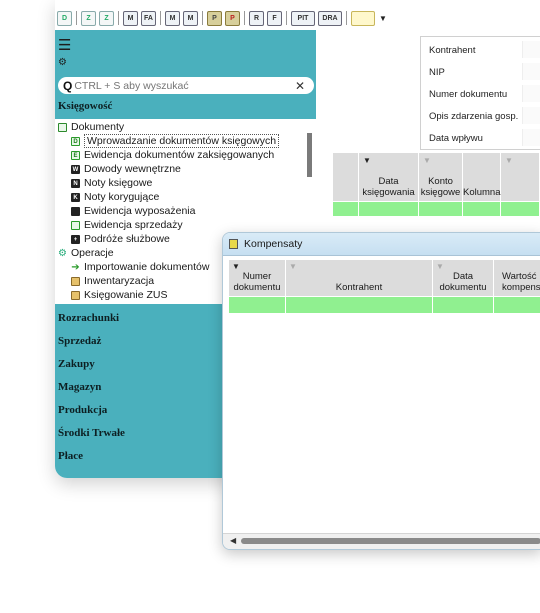  Describe the element at coordinates (517, 278) in the screenshot. I see `dialog-header-wartosc: Wartość kompensaty` at that location.